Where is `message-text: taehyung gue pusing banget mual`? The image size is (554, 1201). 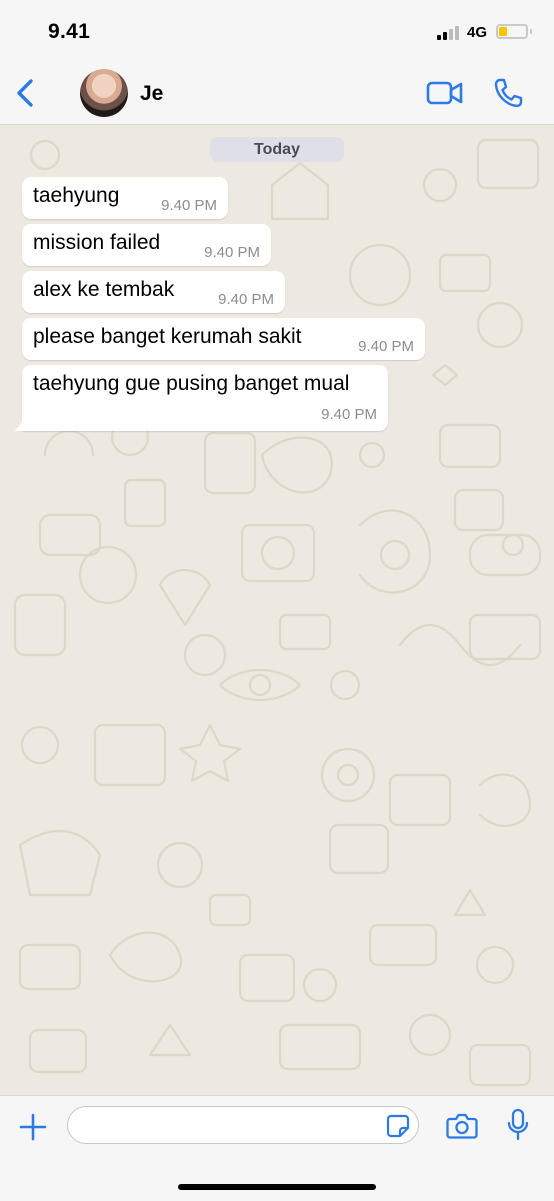
message-text: taehyung gue pusing banget mual is located at coordinates (191, 383).